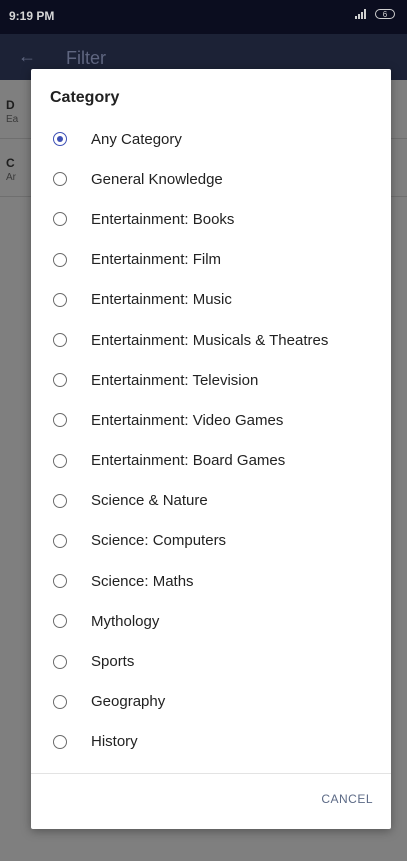 This screenshot has height=861, width=407. I want to click on category-option-label: Entertainment: Television, so click(175, 380).